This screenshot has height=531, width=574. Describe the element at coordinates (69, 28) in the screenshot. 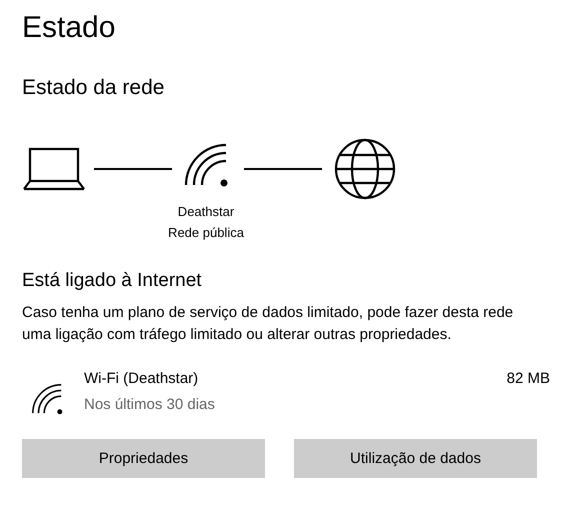

I see `page-title: Estado` at that location.